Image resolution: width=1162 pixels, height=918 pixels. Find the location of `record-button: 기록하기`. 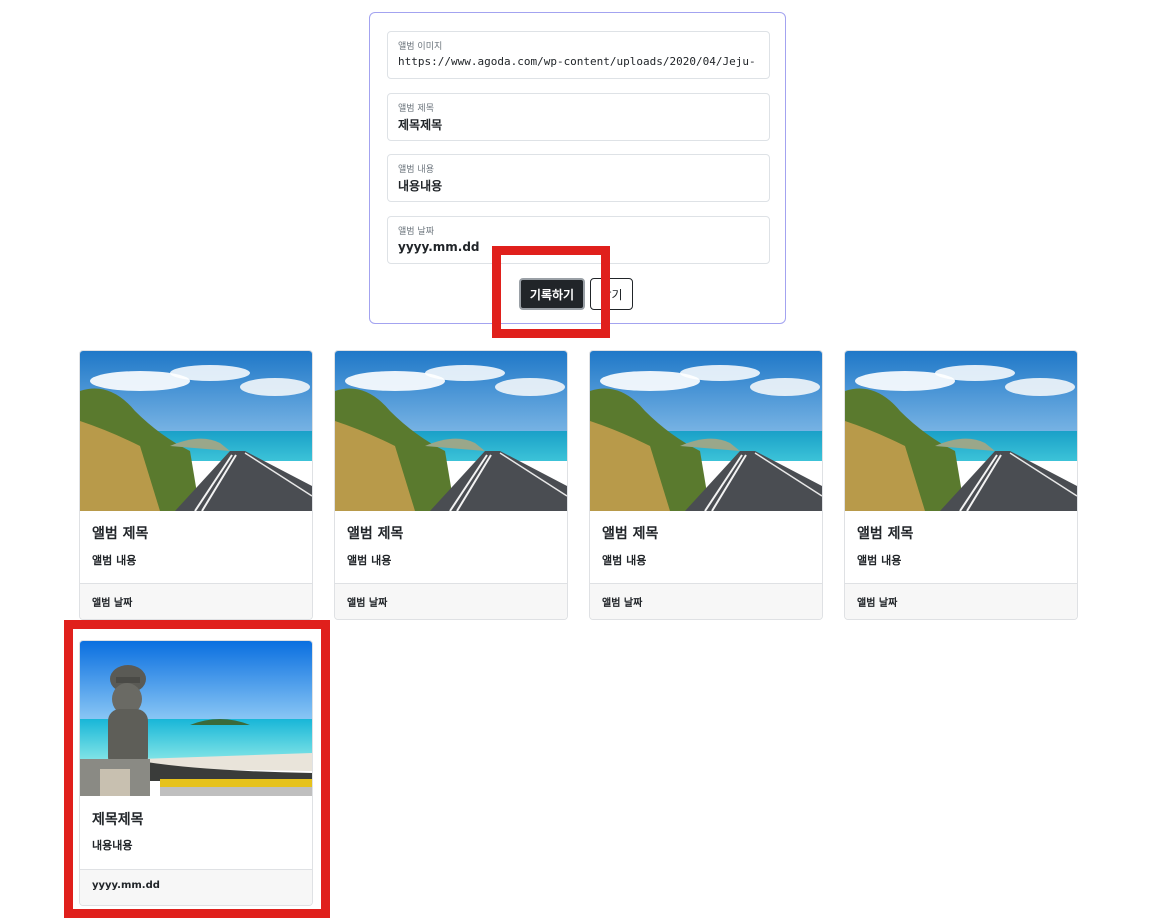

record-button: 기록하기 is located at coordinates (552, 294).